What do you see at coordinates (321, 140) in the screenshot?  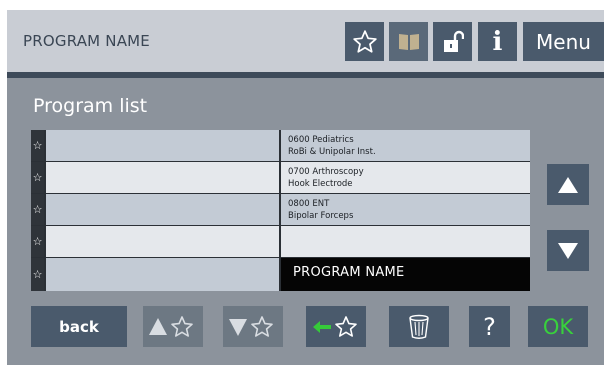 I see `program-title: 0600 Pediatrics` at bounding box center [321, 140].